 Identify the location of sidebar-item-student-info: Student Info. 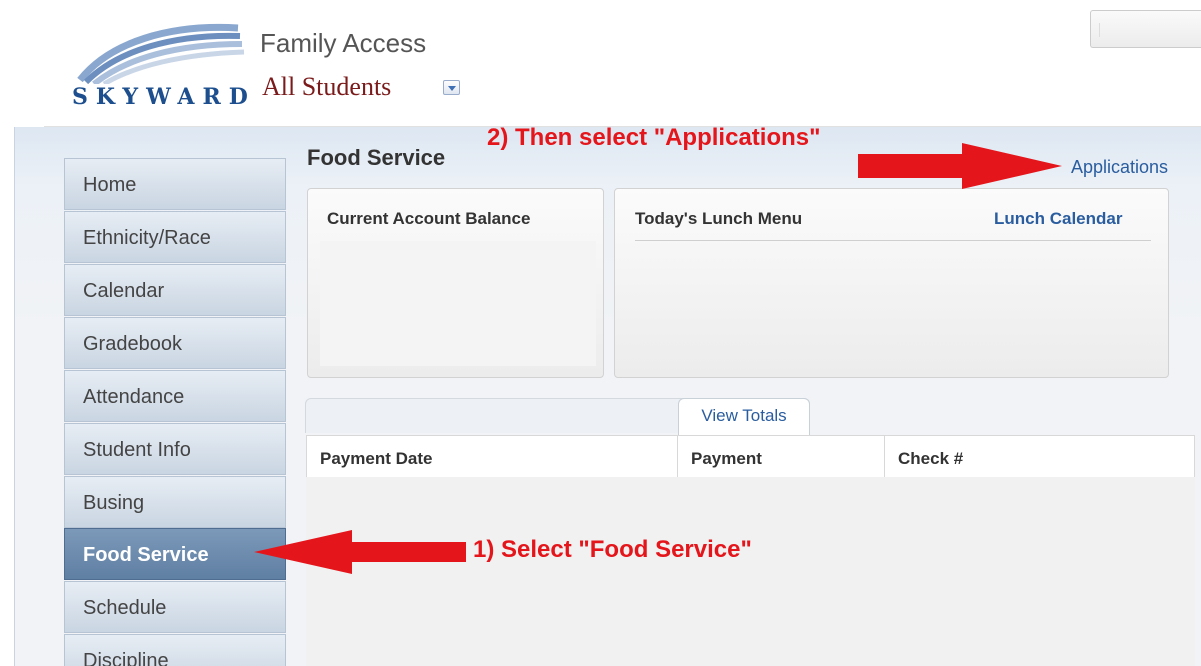
(175, 449).